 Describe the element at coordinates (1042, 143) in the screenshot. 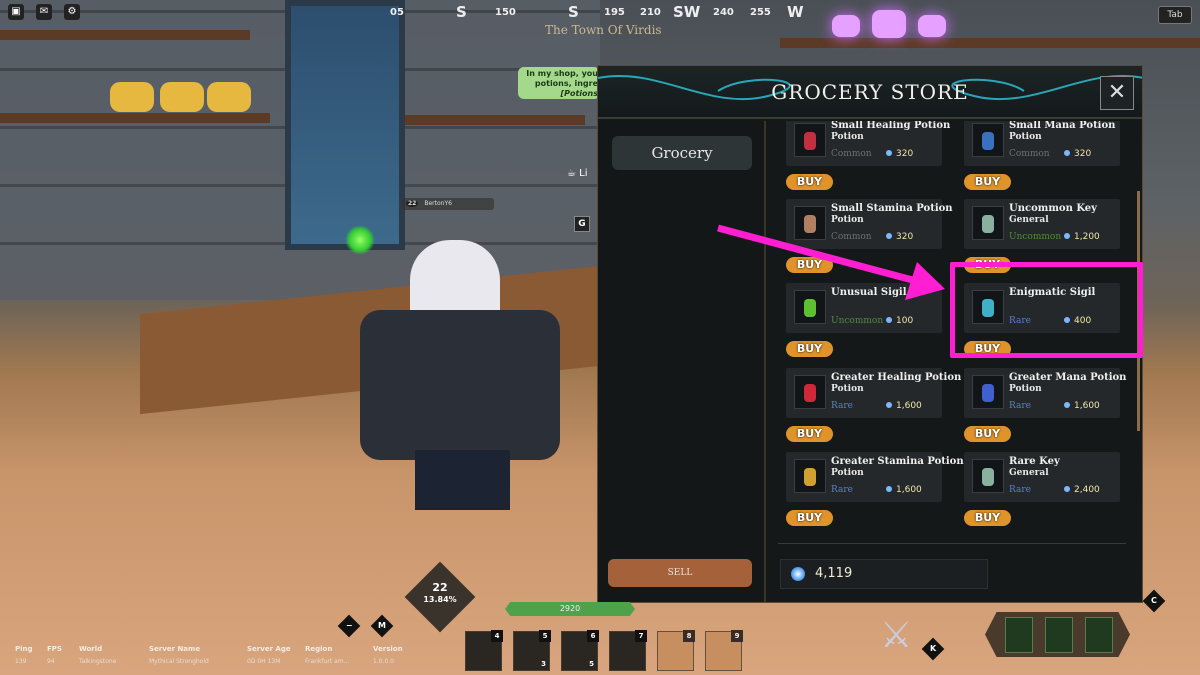

I see `item-card: Small Mana Potion Potion Common 320` at that location.